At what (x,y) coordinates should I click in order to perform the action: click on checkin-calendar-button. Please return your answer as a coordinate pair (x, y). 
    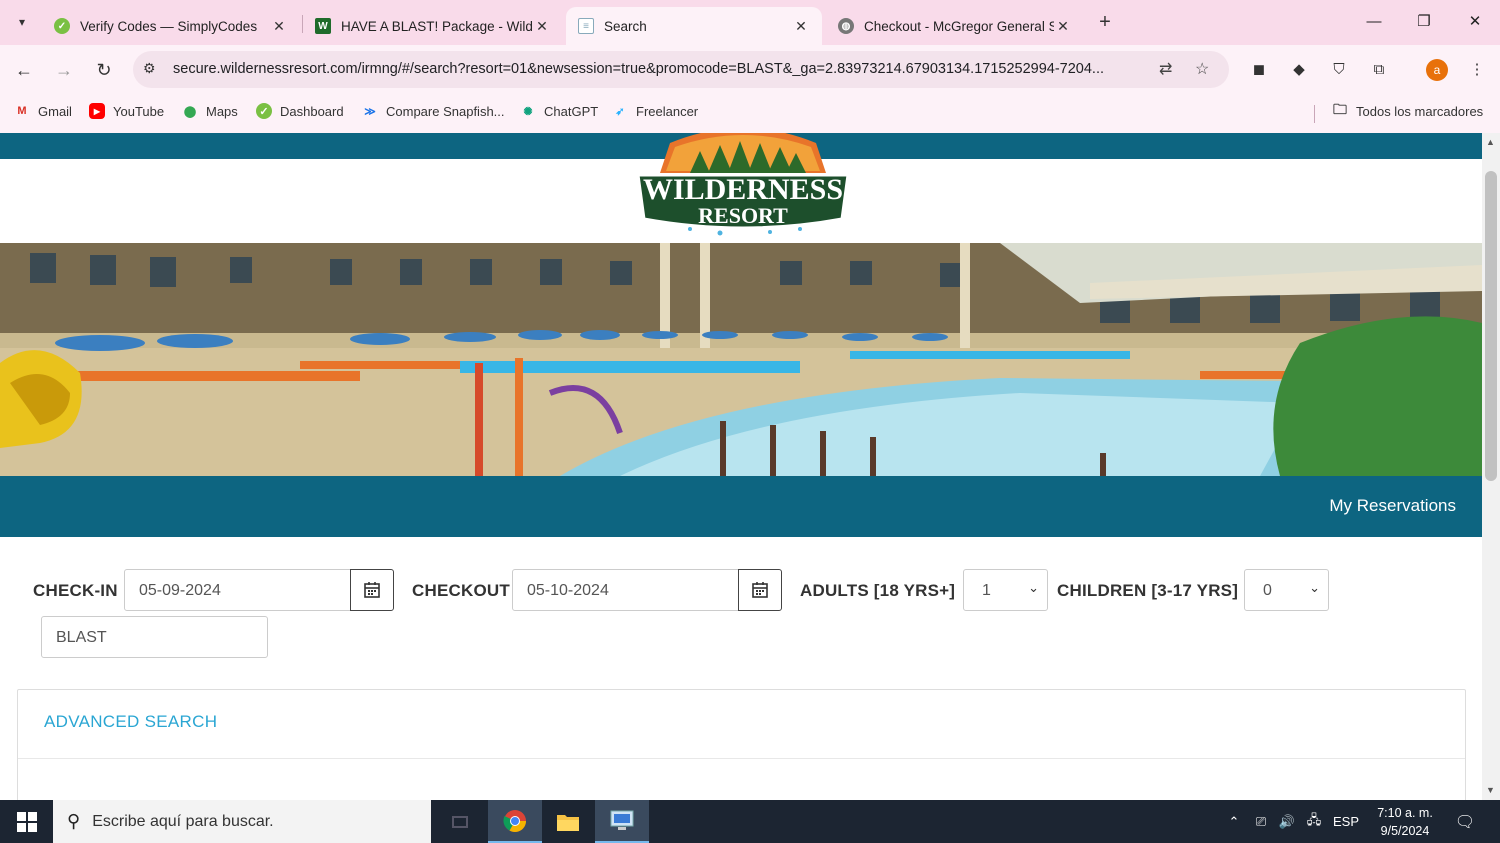
    Looking at the image, I should click on (372, 590).